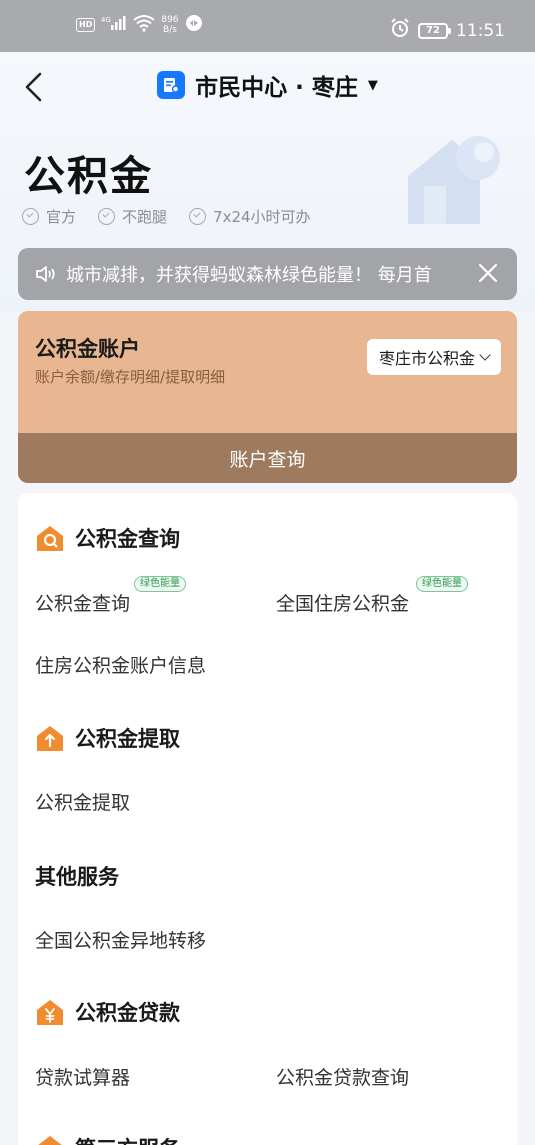  What do you see at coordinates (127, 539) in the screenshot?
I see `section-title: 公积金查询` at bounding box center [127, 539].